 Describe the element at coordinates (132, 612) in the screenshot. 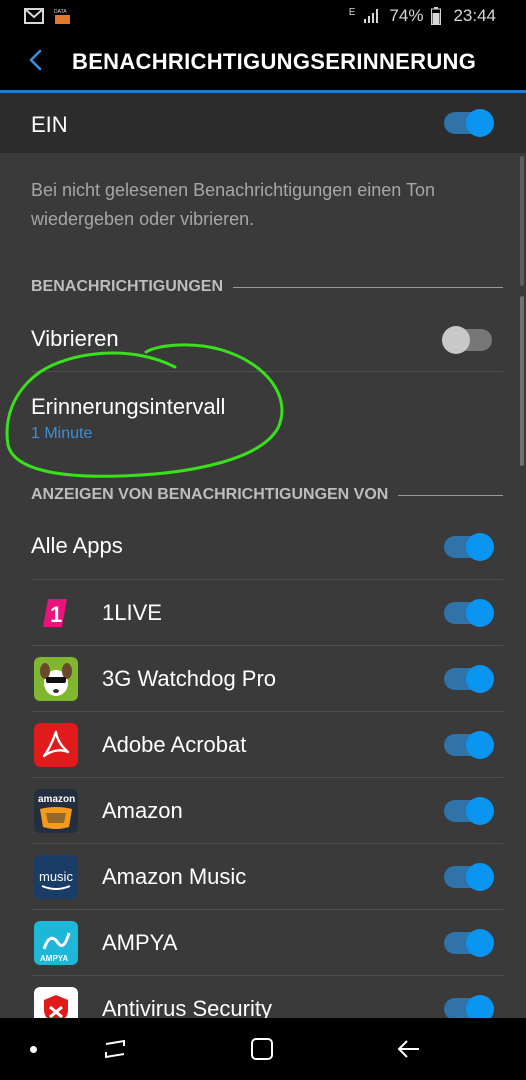

I see `app-name: 1LIVE` at that location.